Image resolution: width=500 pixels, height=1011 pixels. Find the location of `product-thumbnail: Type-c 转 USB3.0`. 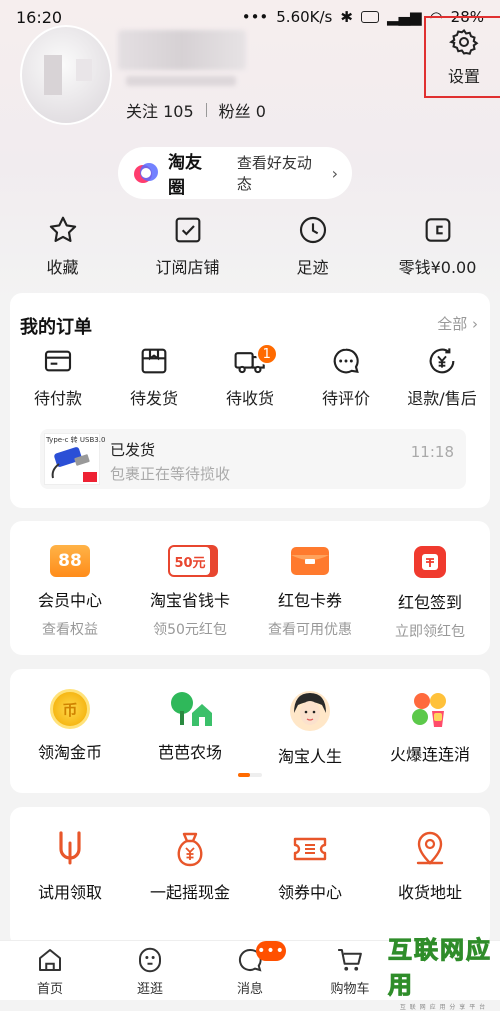

product-thumbnail: Type-c 转 USB3.0 is located at coordinates (74, 459).